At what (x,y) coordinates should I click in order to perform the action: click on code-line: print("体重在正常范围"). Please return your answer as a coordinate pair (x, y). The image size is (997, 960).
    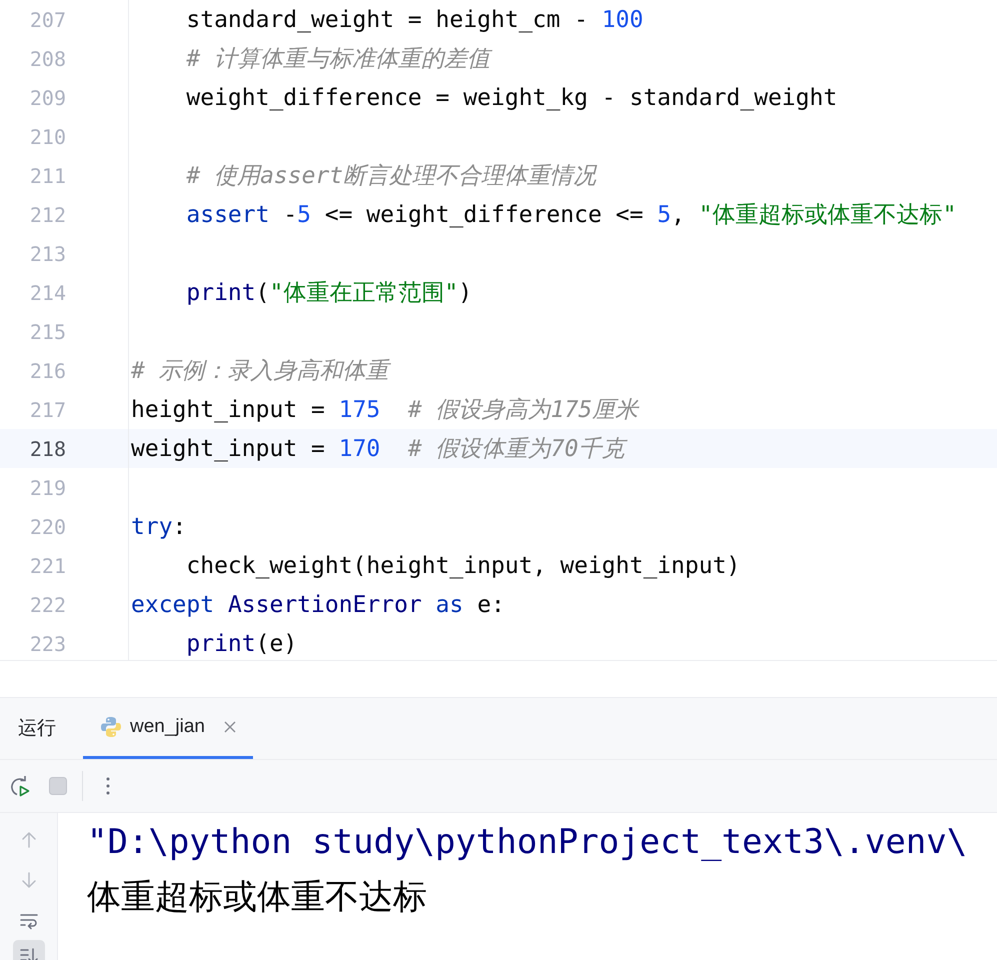
    Looking at the image, I should click on (329, 293).